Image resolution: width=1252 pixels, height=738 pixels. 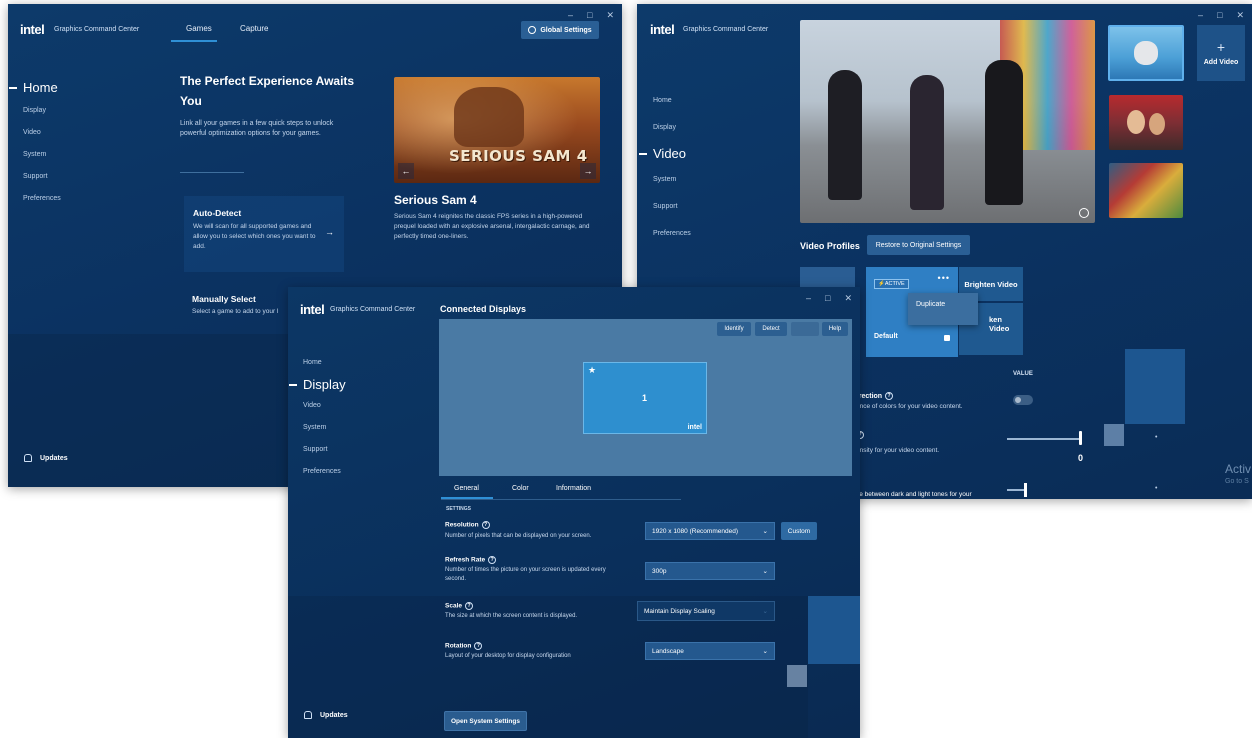 What do you see at coordinates (458, 646) in the screenshot?
I see `rotation-title-text: Rotation` at bounding box center [458, 646].